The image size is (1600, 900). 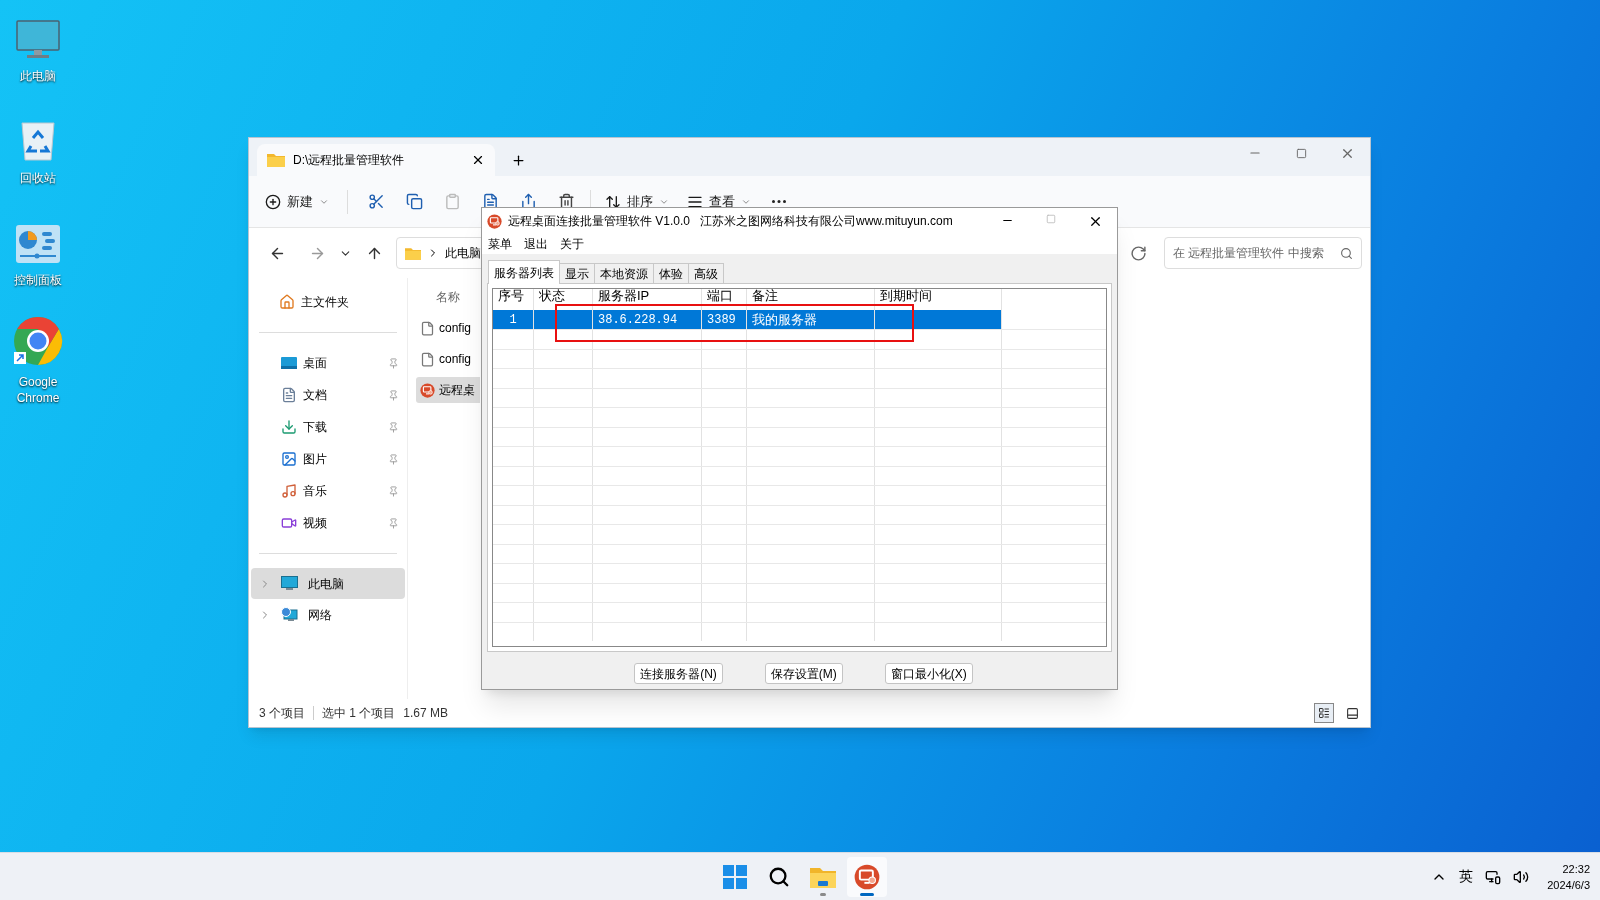 I want to click on status-text: 选中 1 个项目, so click(x=359, y=713).